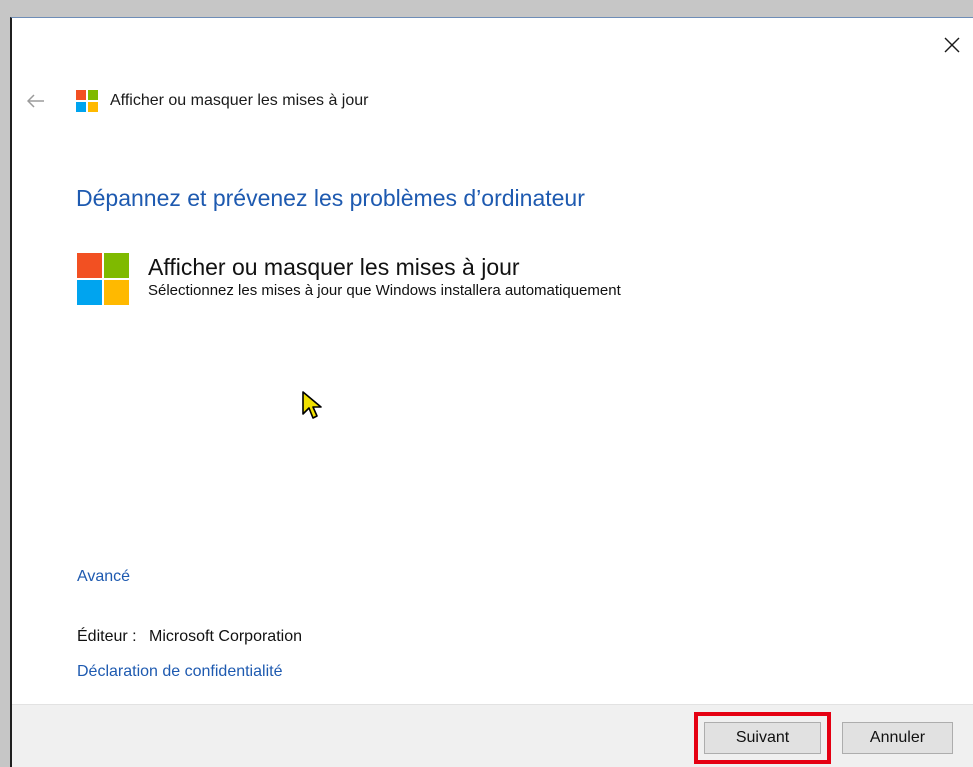 The image size is (973, 767). Describe the element at coordinates (492, 735) in the screenshot. I see `dialog-footer: Suivant Annuler` at that location.